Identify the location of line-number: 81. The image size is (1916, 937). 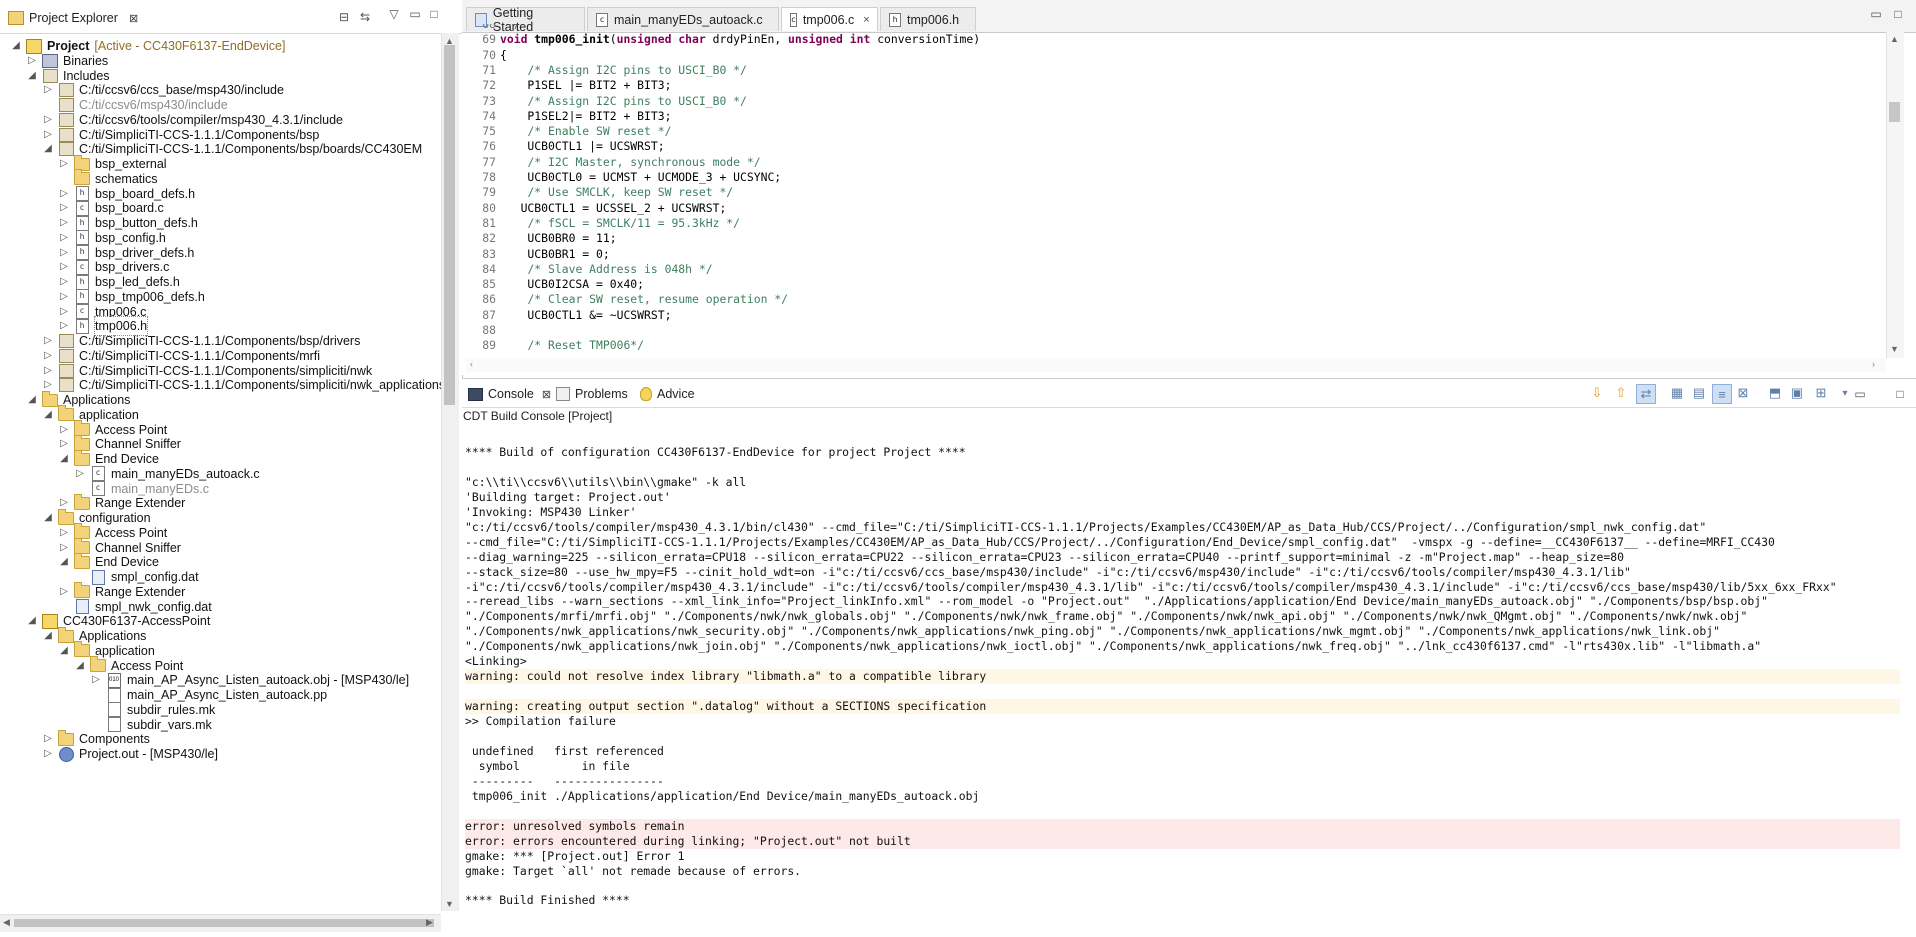
(489, 222).